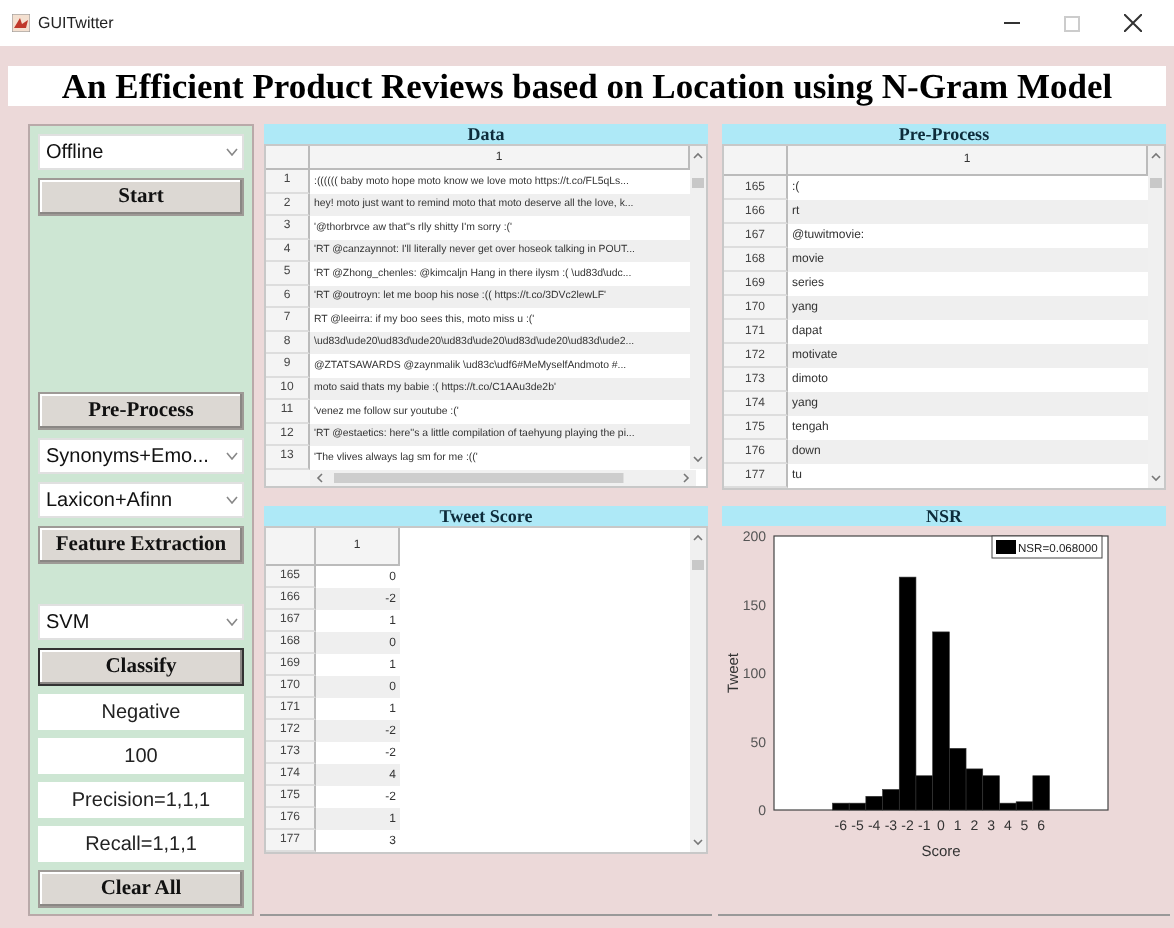 This screenshot has height=928, width=1174. I want to click on result-text-box: Recall=1,1,1, so click(141, 844).